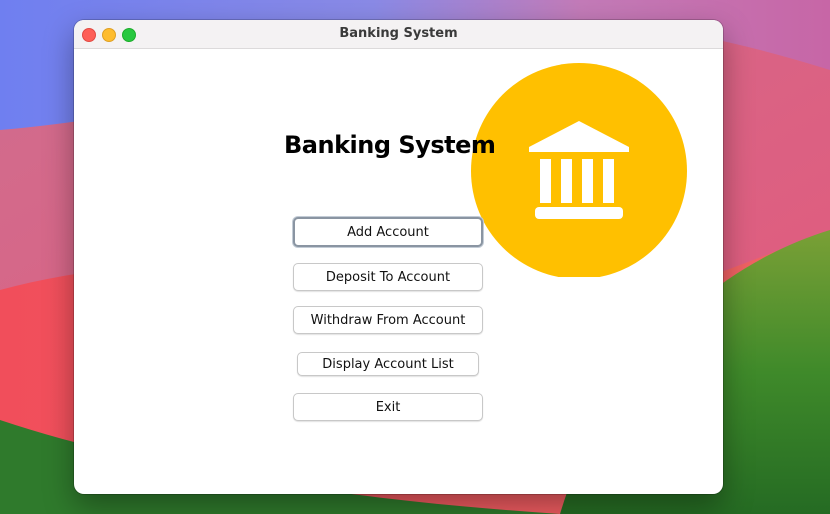 The height and width of the screenshot is (514, 830). I want to click on bank-building-icon, so click(579, 170).